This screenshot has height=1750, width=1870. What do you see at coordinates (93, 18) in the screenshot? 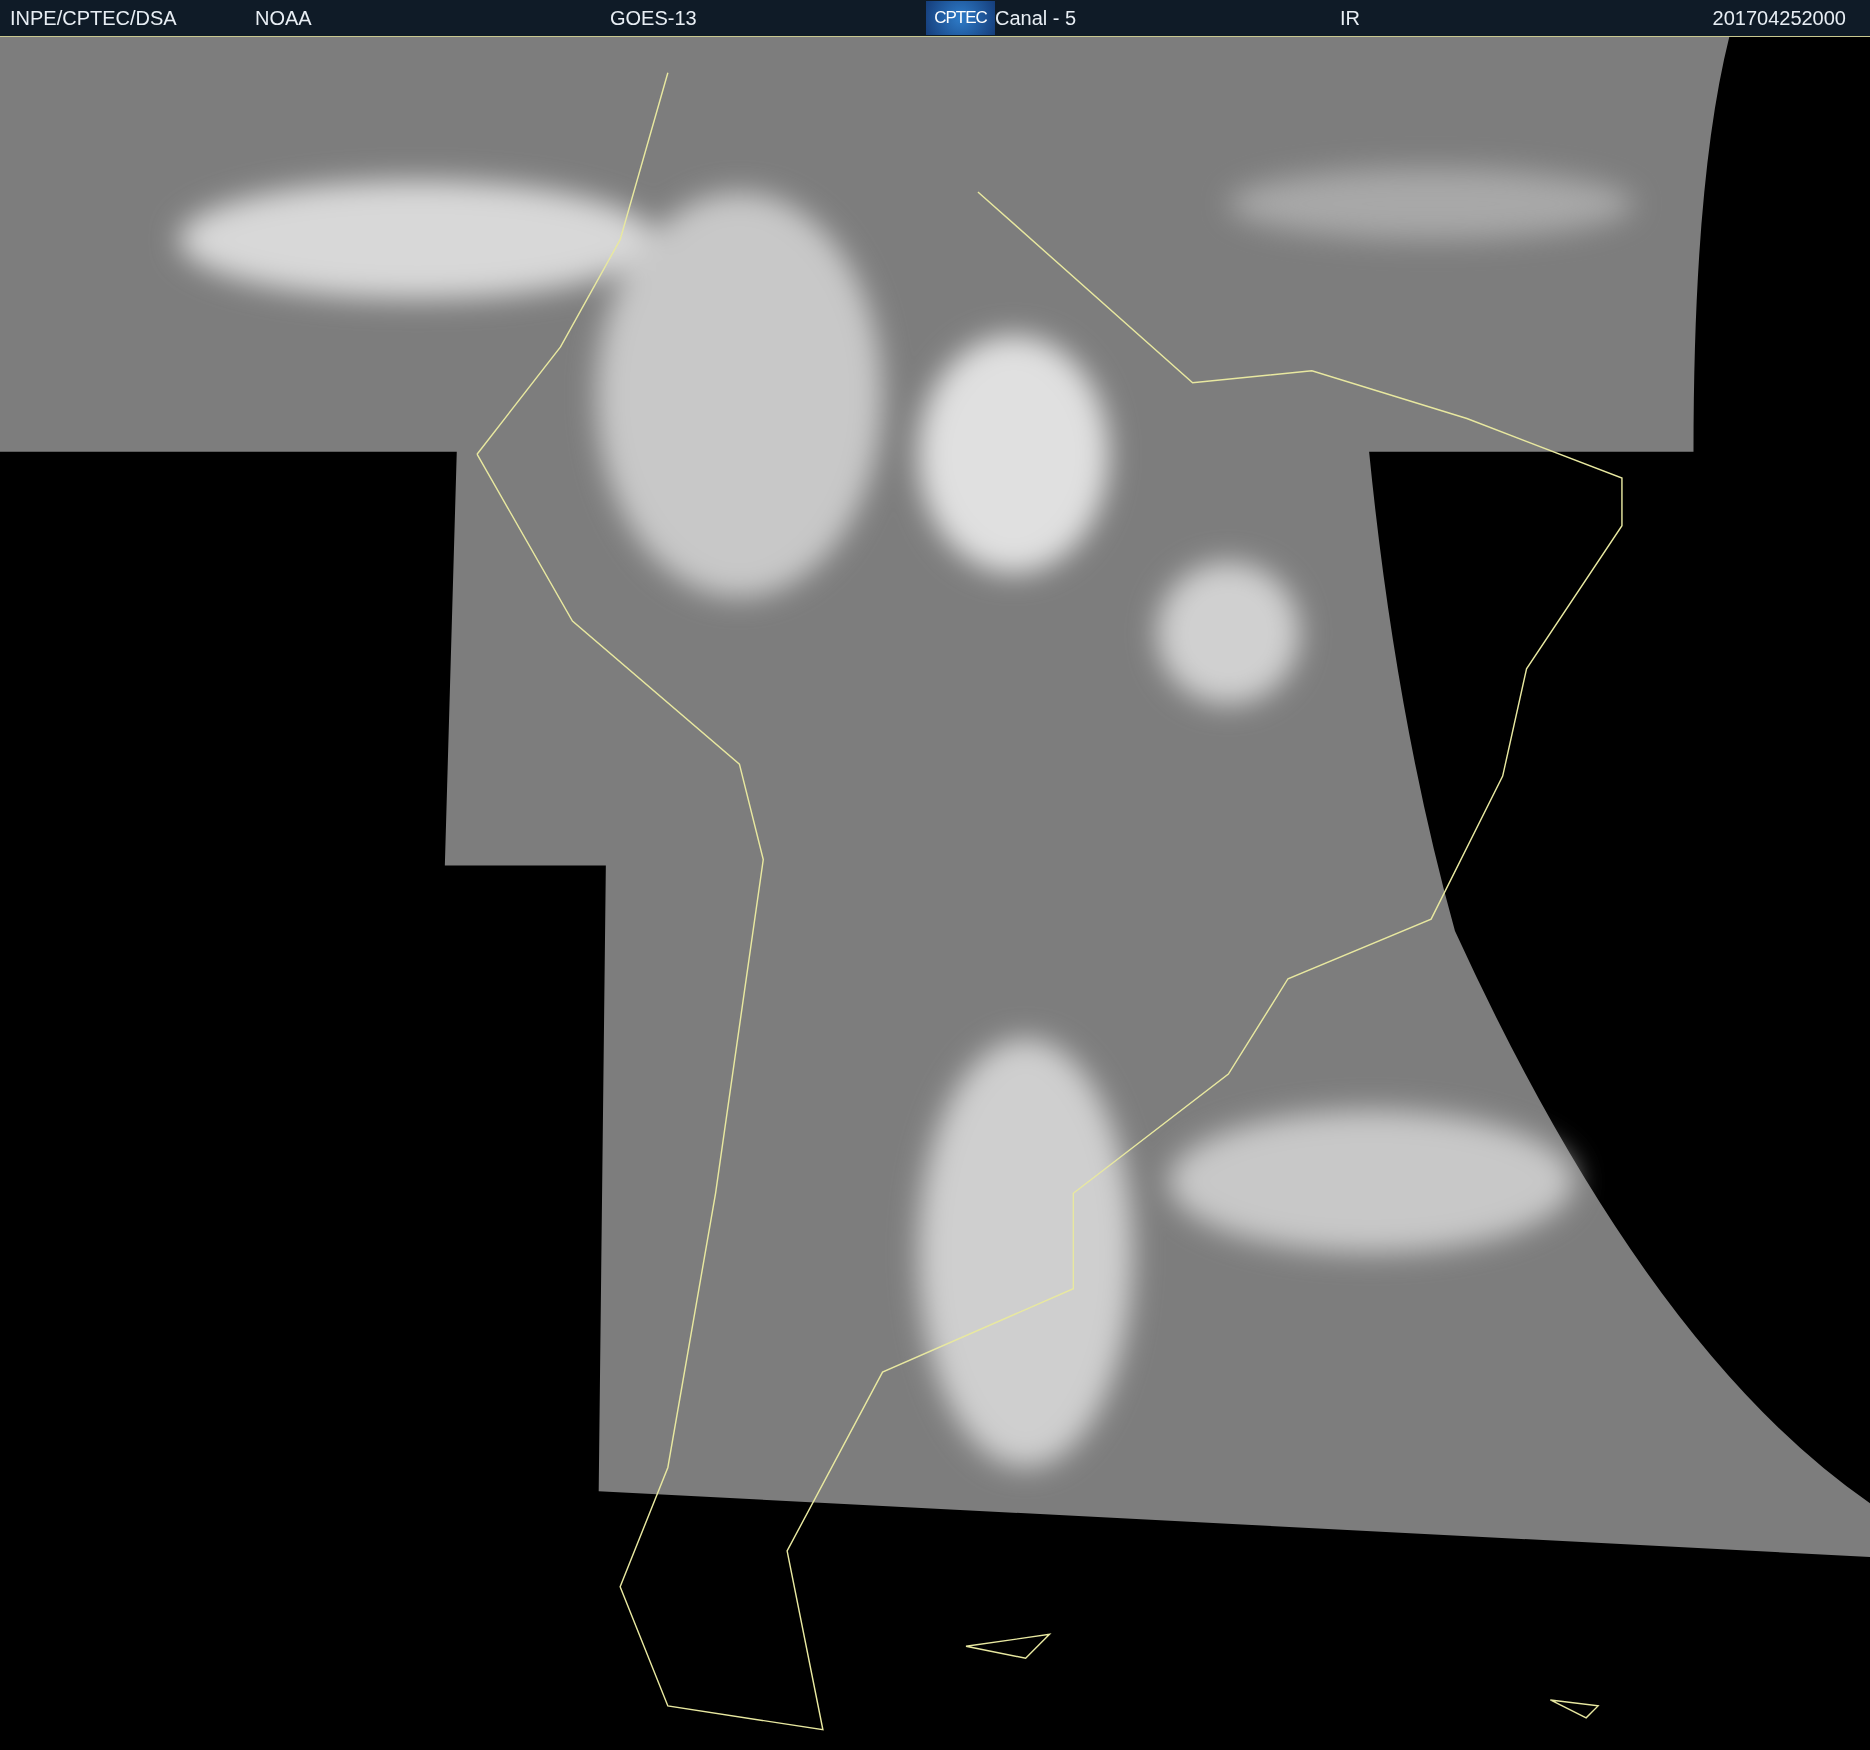
I see `header-label: INPE/CPTEC/DSA` at bounding box center [93, 18].